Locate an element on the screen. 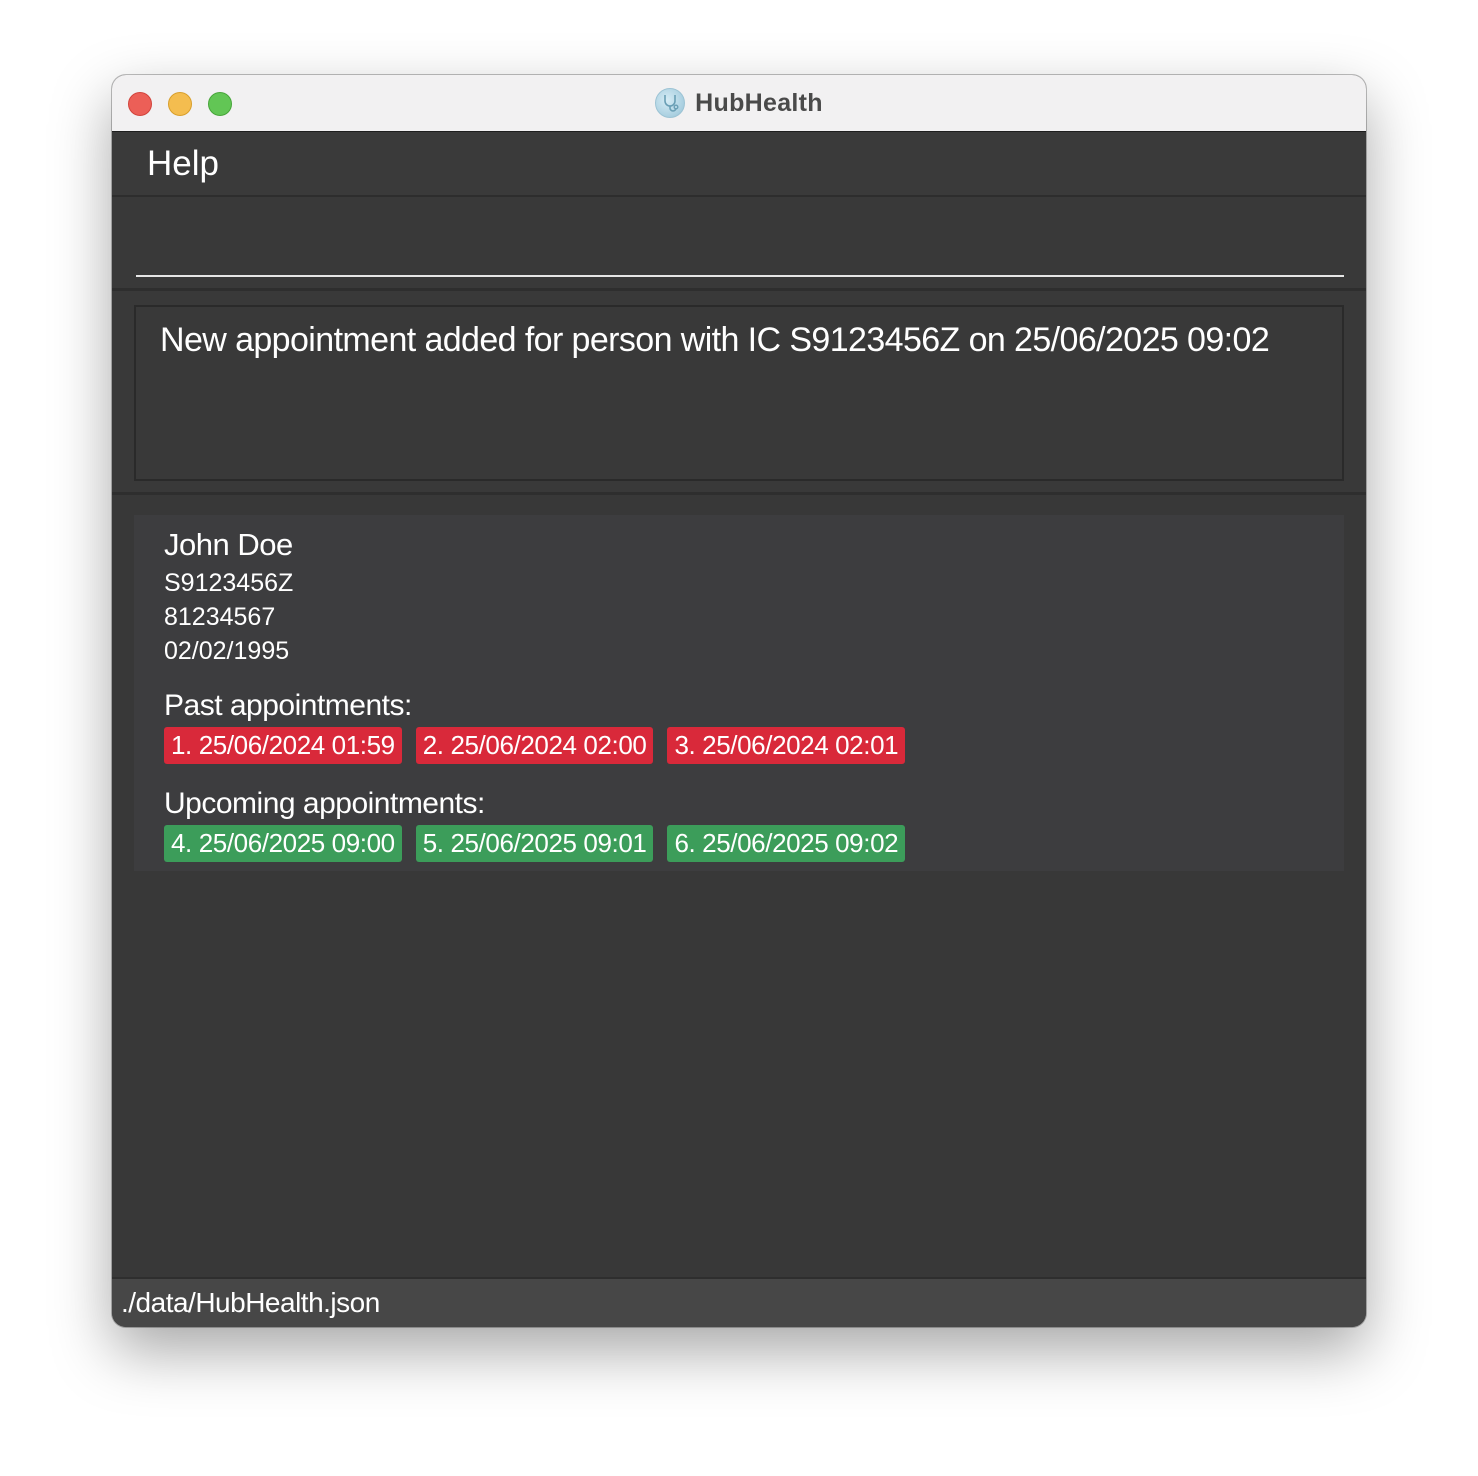 This screenshot has width=1478, height=1476. person-name: John Doe is located at coordinates (228, 544).